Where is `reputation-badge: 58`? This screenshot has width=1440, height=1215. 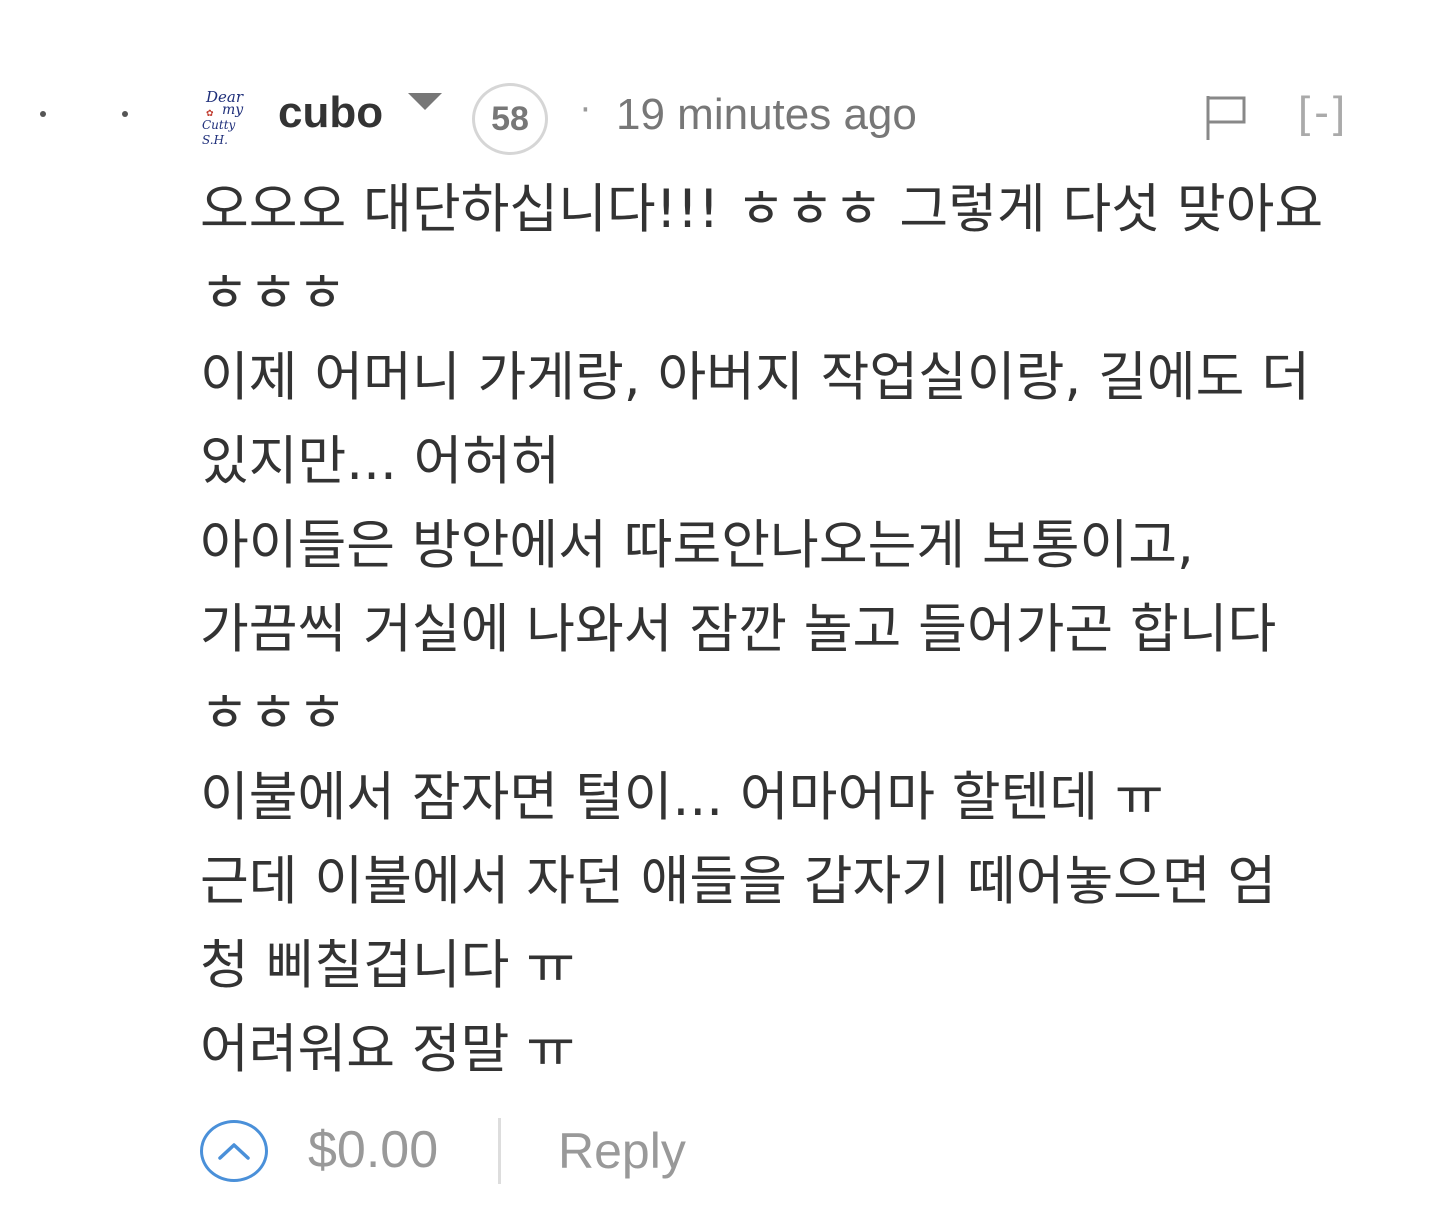
reputation-badge: 58 is located at coordinates (510, 119).